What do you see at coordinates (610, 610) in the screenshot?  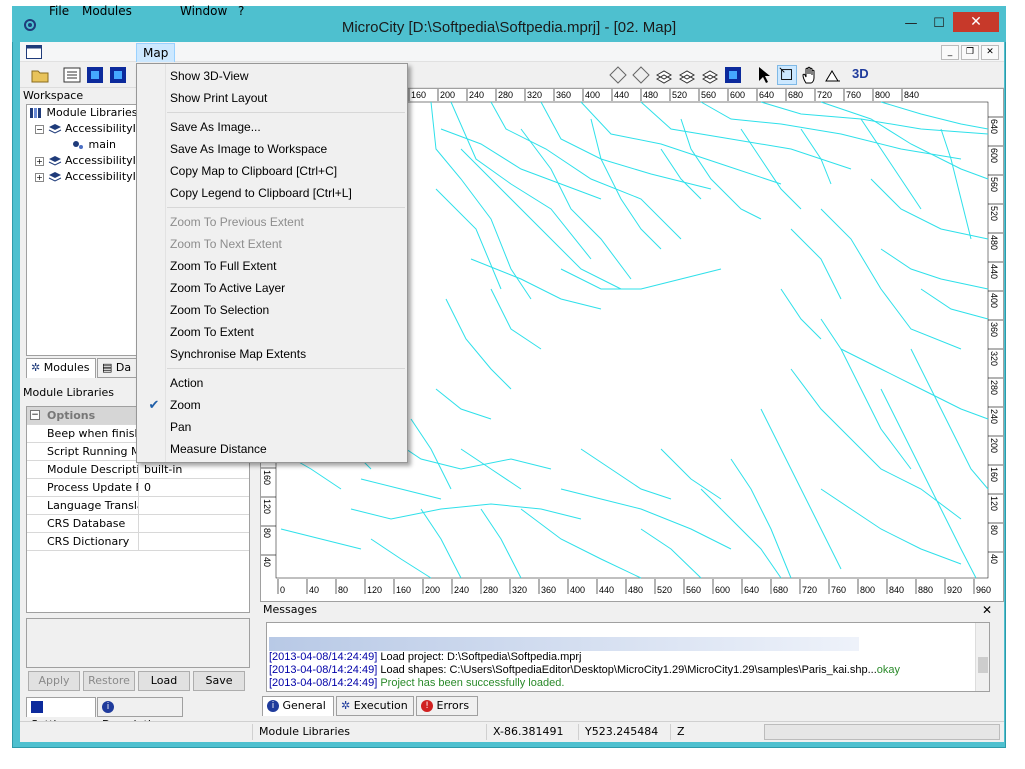 I see `messages-title: Messages` at bounding box center [610, 610].